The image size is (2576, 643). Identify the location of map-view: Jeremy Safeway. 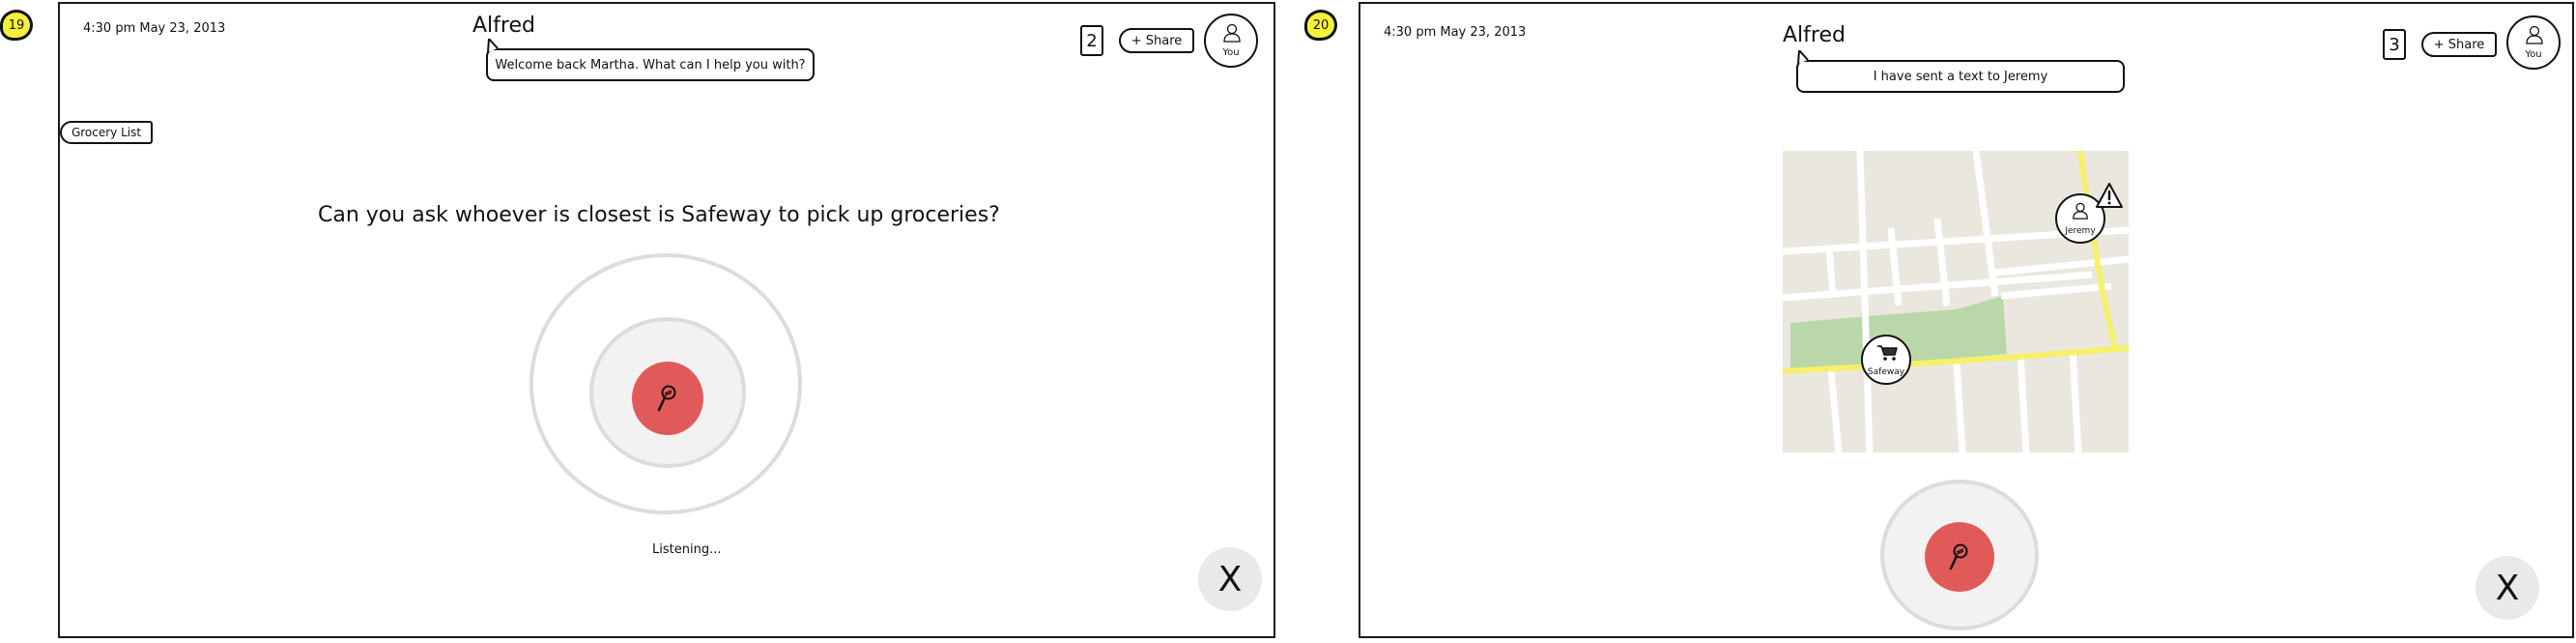
(1956, 302).